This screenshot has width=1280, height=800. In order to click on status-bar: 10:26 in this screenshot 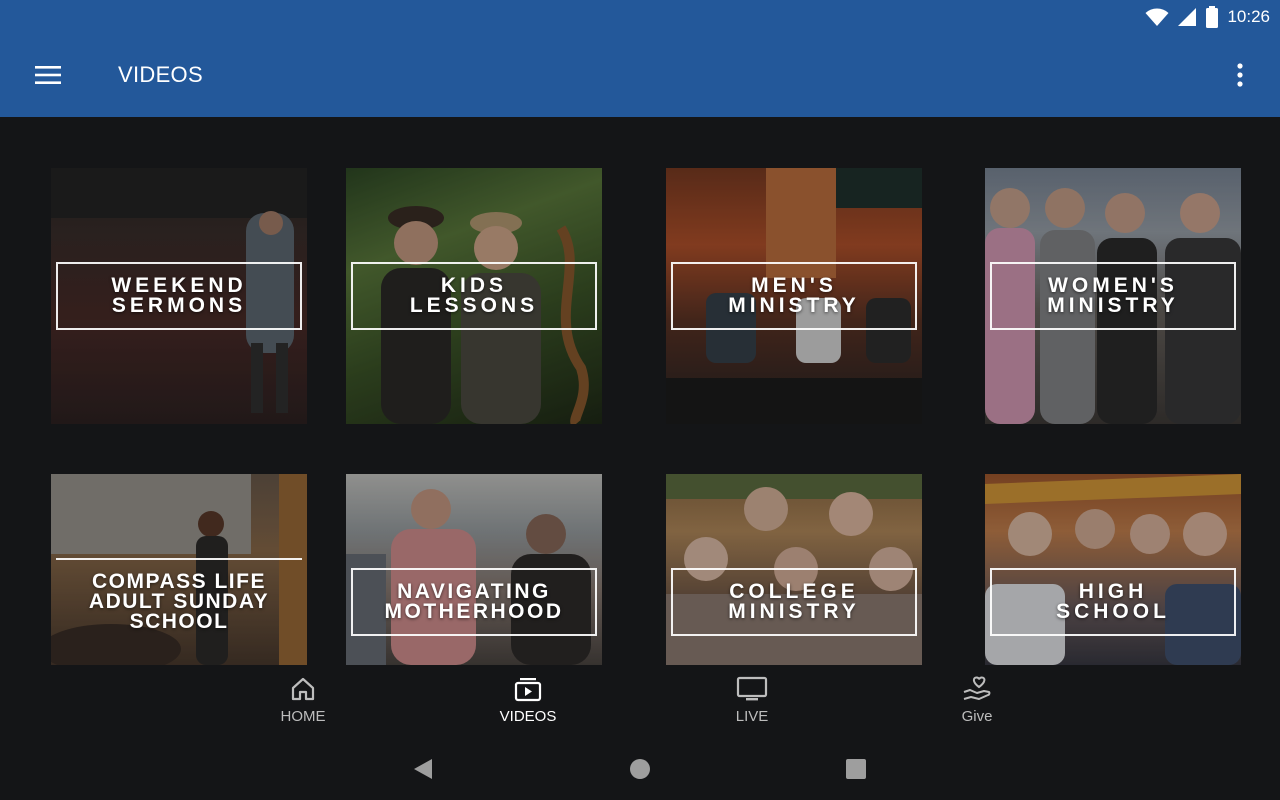, I will do `click(1207, 17)`.